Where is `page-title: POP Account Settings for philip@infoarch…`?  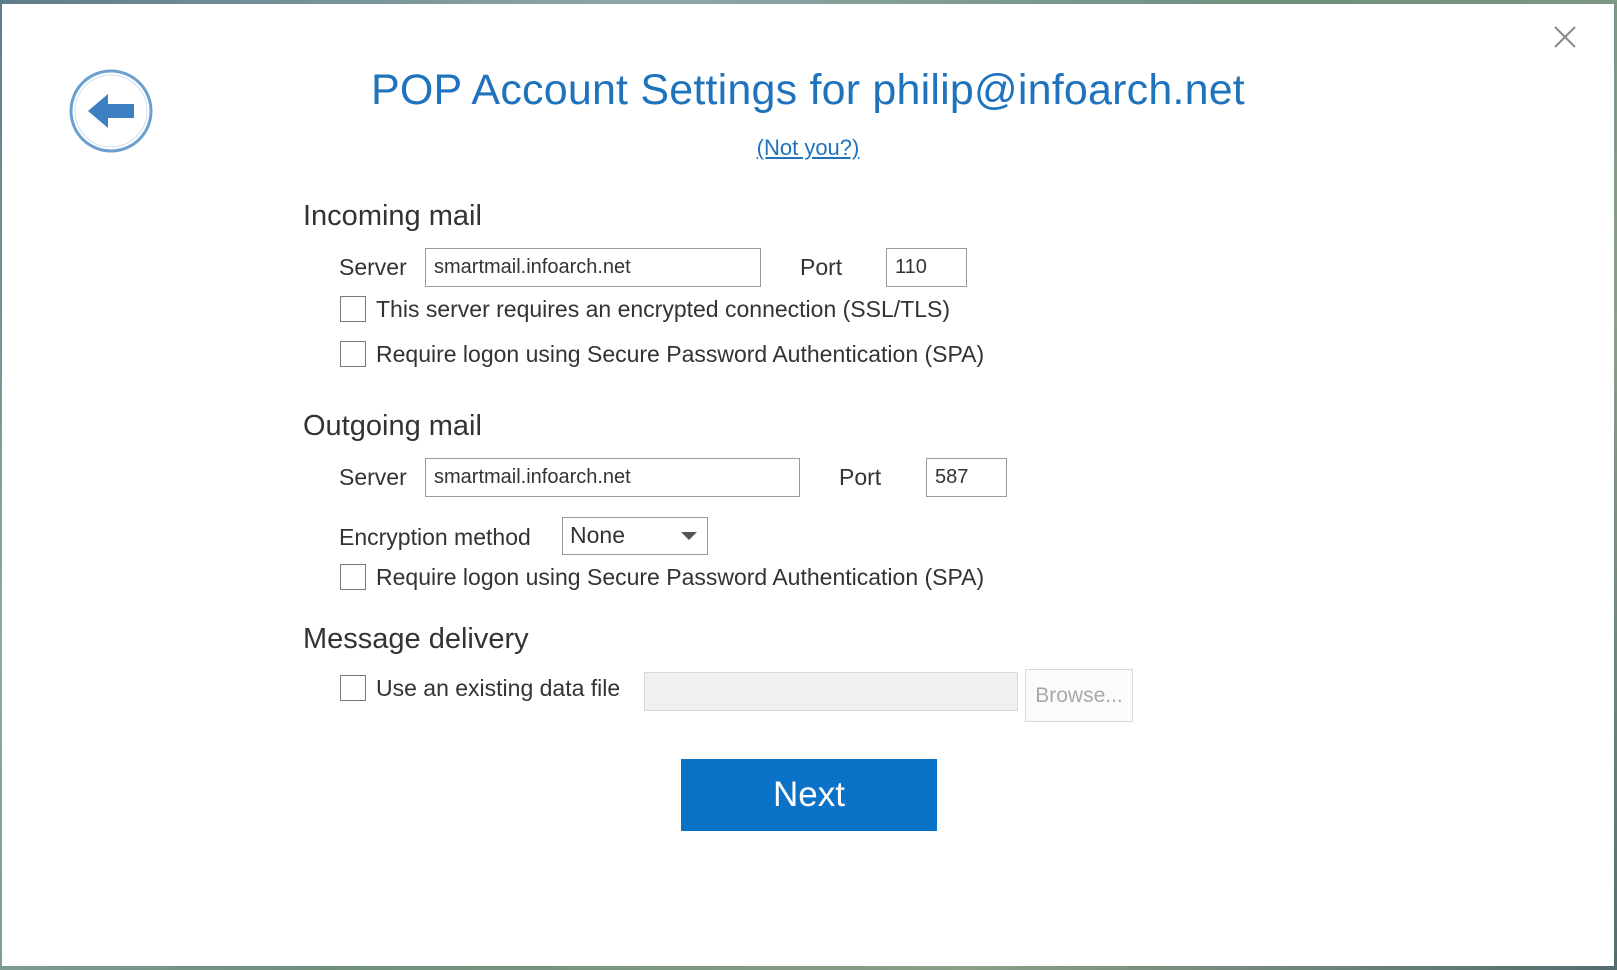 page-title: POP Account Settings for philip@infoarch… is located at coordinates (808, 90).